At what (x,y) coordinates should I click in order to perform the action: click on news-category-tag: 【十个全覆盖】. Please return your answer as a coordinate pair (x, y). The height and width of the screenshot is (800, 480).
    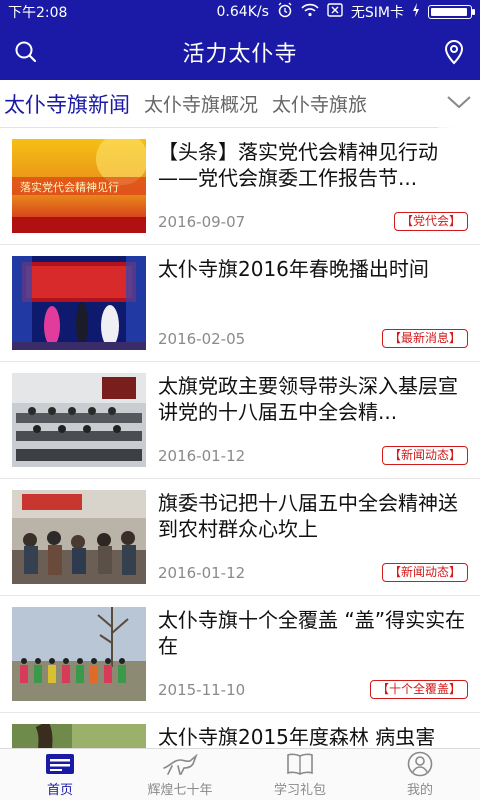
    Looking at the image, I should click on (418, 689).